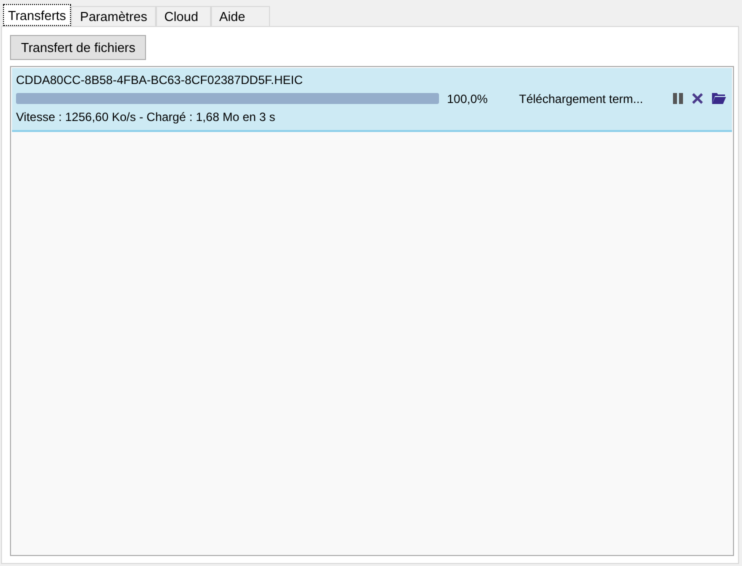  I want to click on pause-icon, so click(678, 98).